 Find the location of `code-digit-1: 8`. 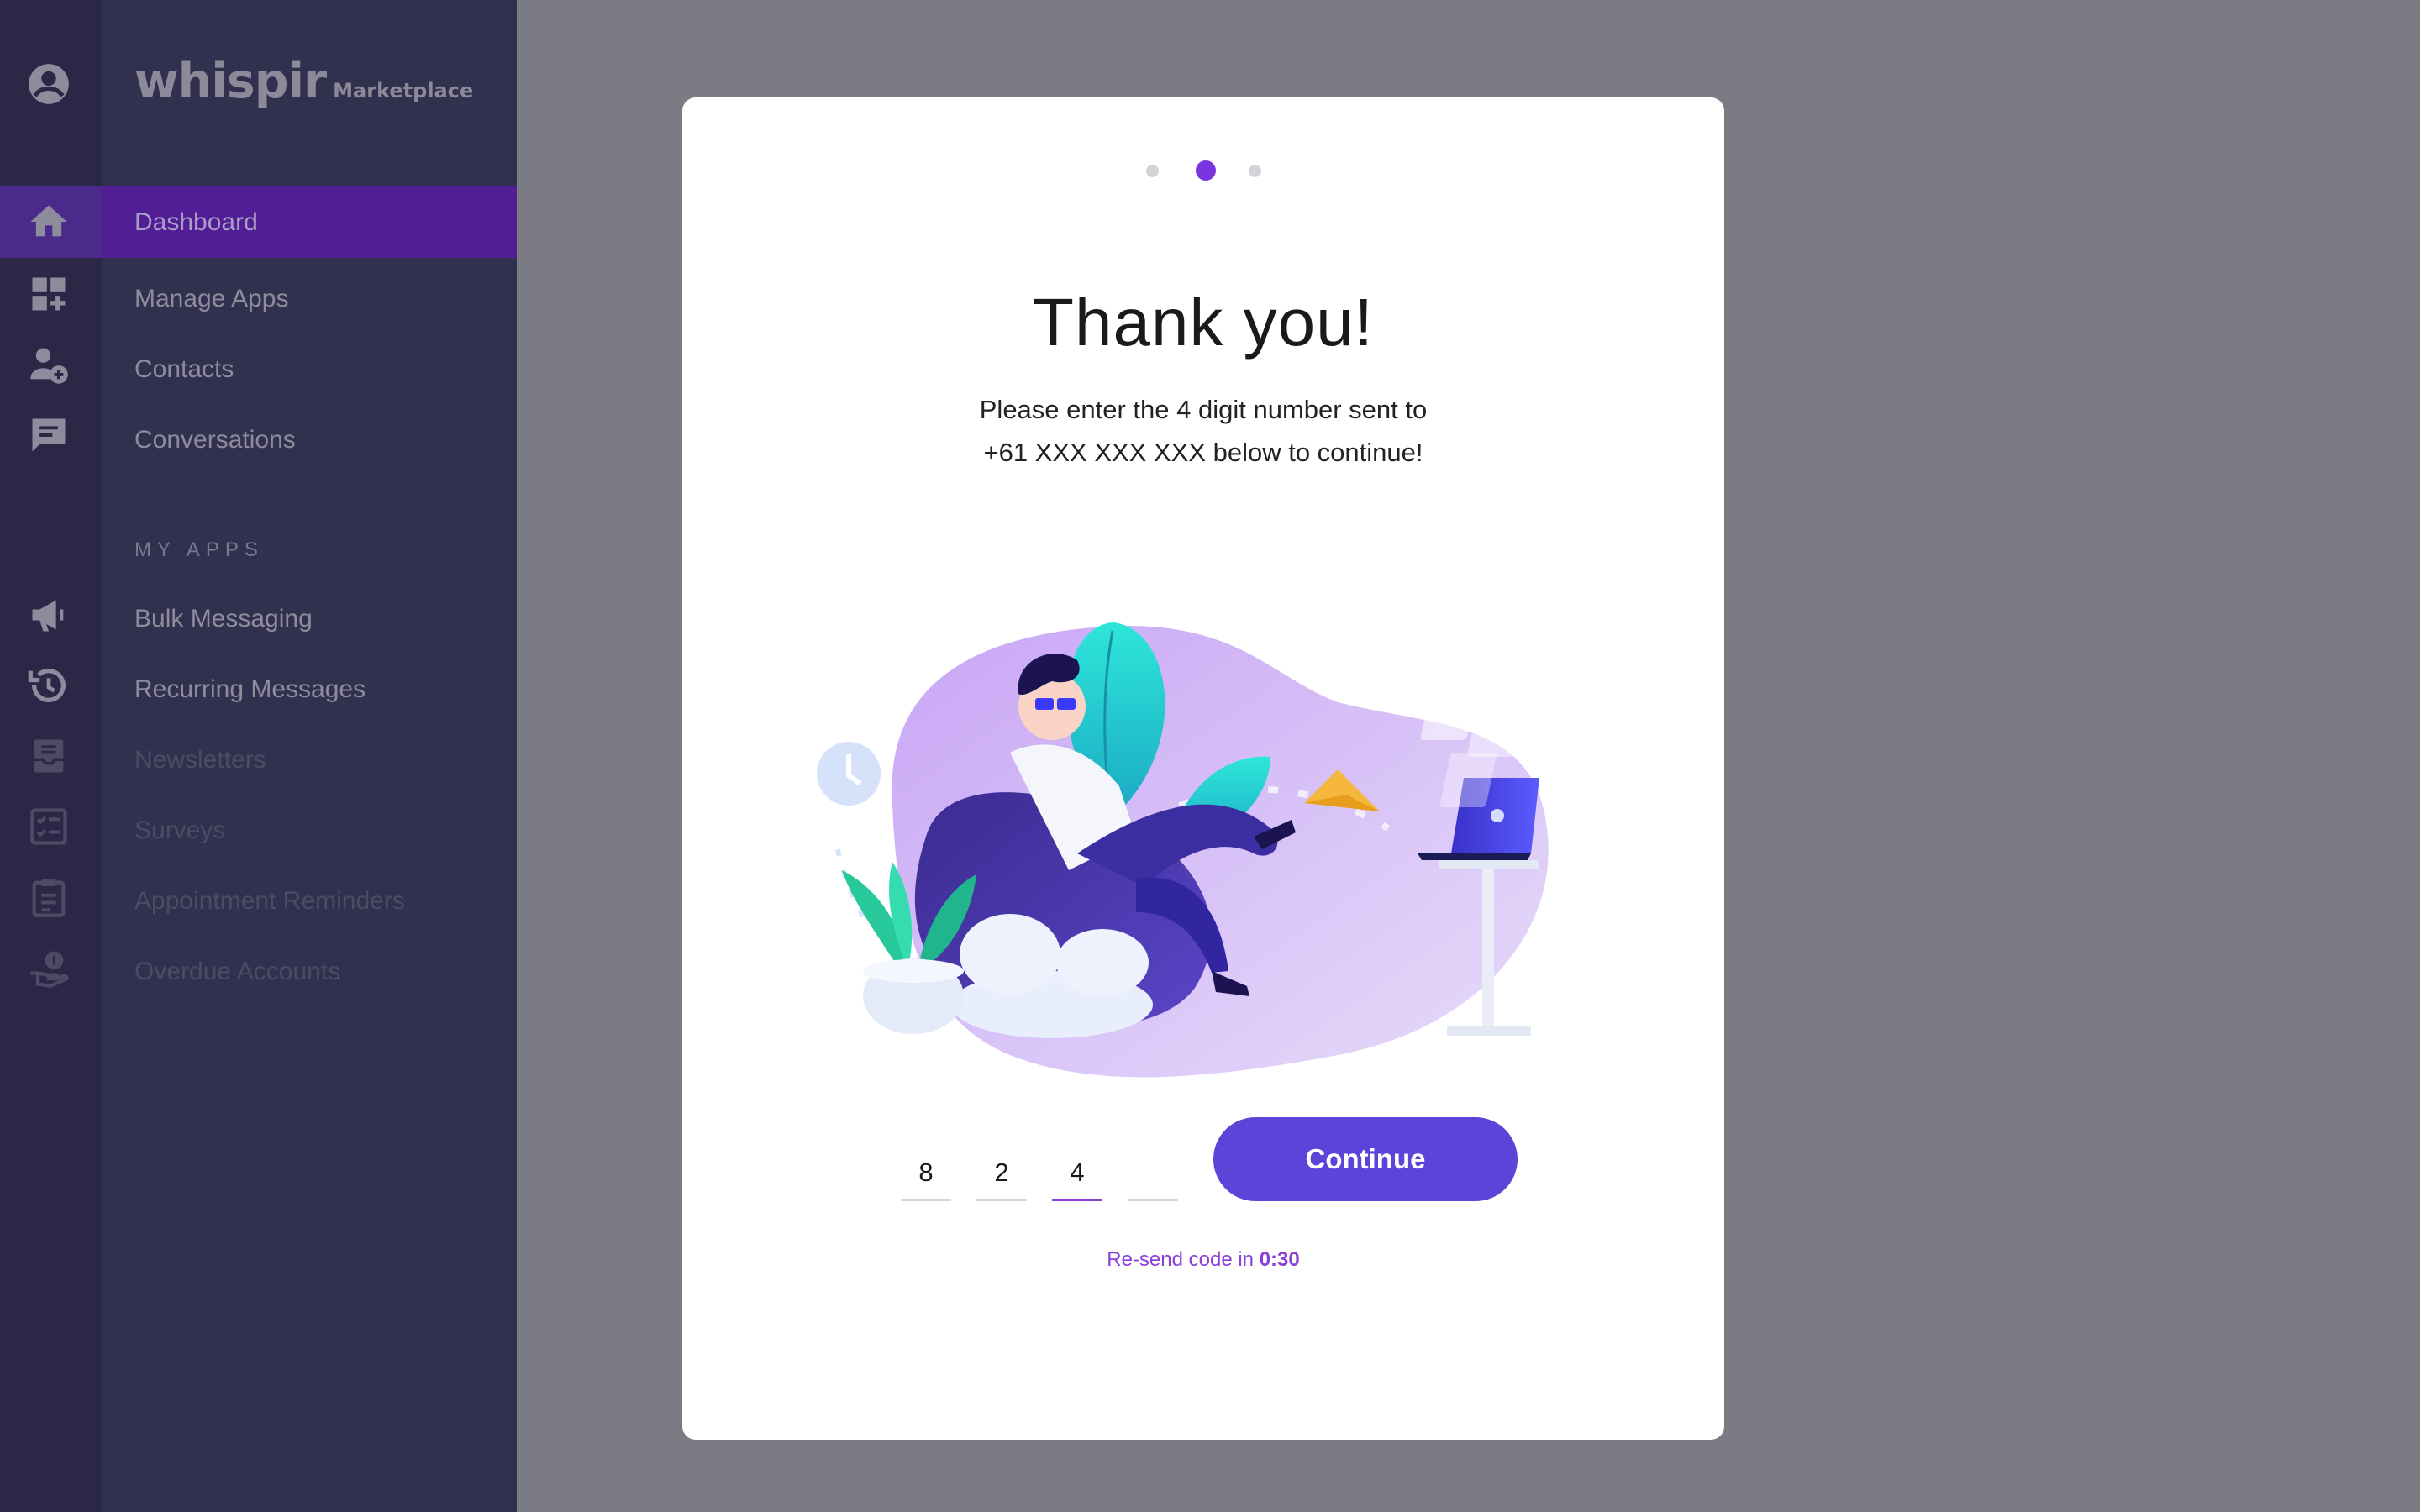

code-digit-1: 8 is located at coordinates (926, 1173).